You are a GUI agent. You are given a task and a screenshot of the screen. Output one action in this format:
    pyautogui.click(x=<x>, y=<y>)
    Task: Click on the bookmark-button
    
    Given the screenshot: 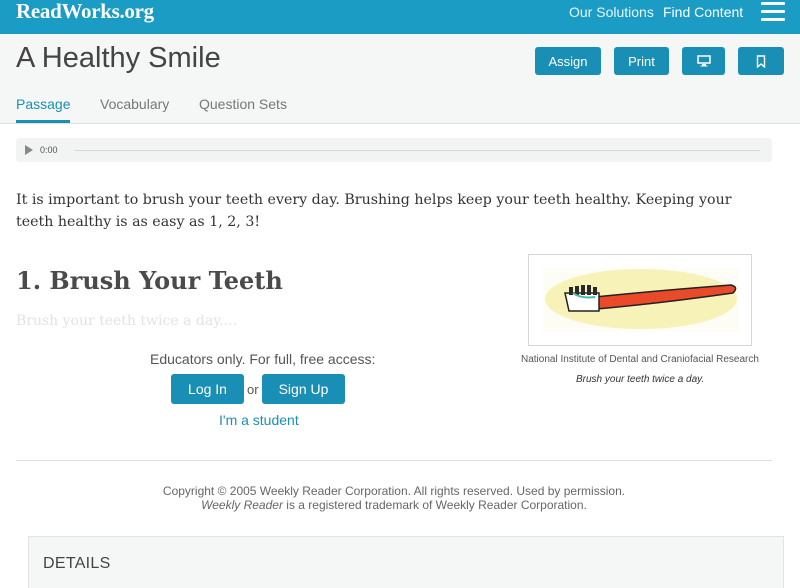 What is the action you would take?
    pyautogui.click(x=761, y=61)
    